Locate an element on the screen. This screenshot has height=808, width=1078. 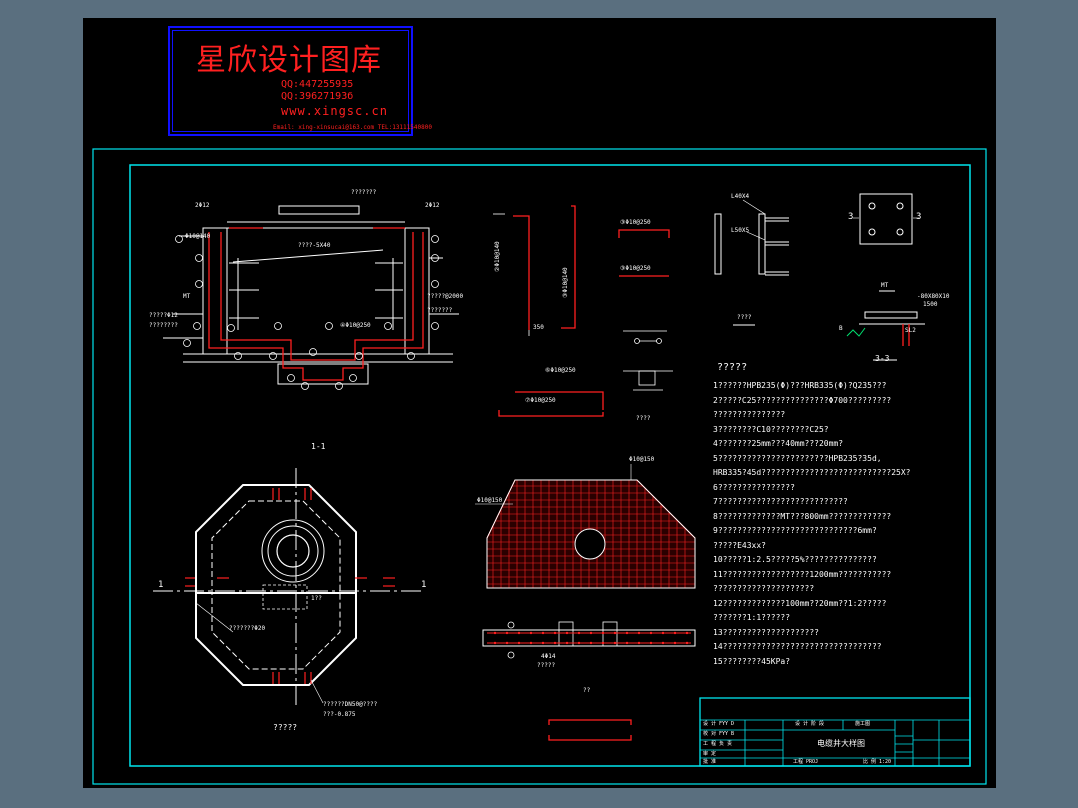
label-rebar-b: ③Φ10@250 is located at coordinates (635, 268).